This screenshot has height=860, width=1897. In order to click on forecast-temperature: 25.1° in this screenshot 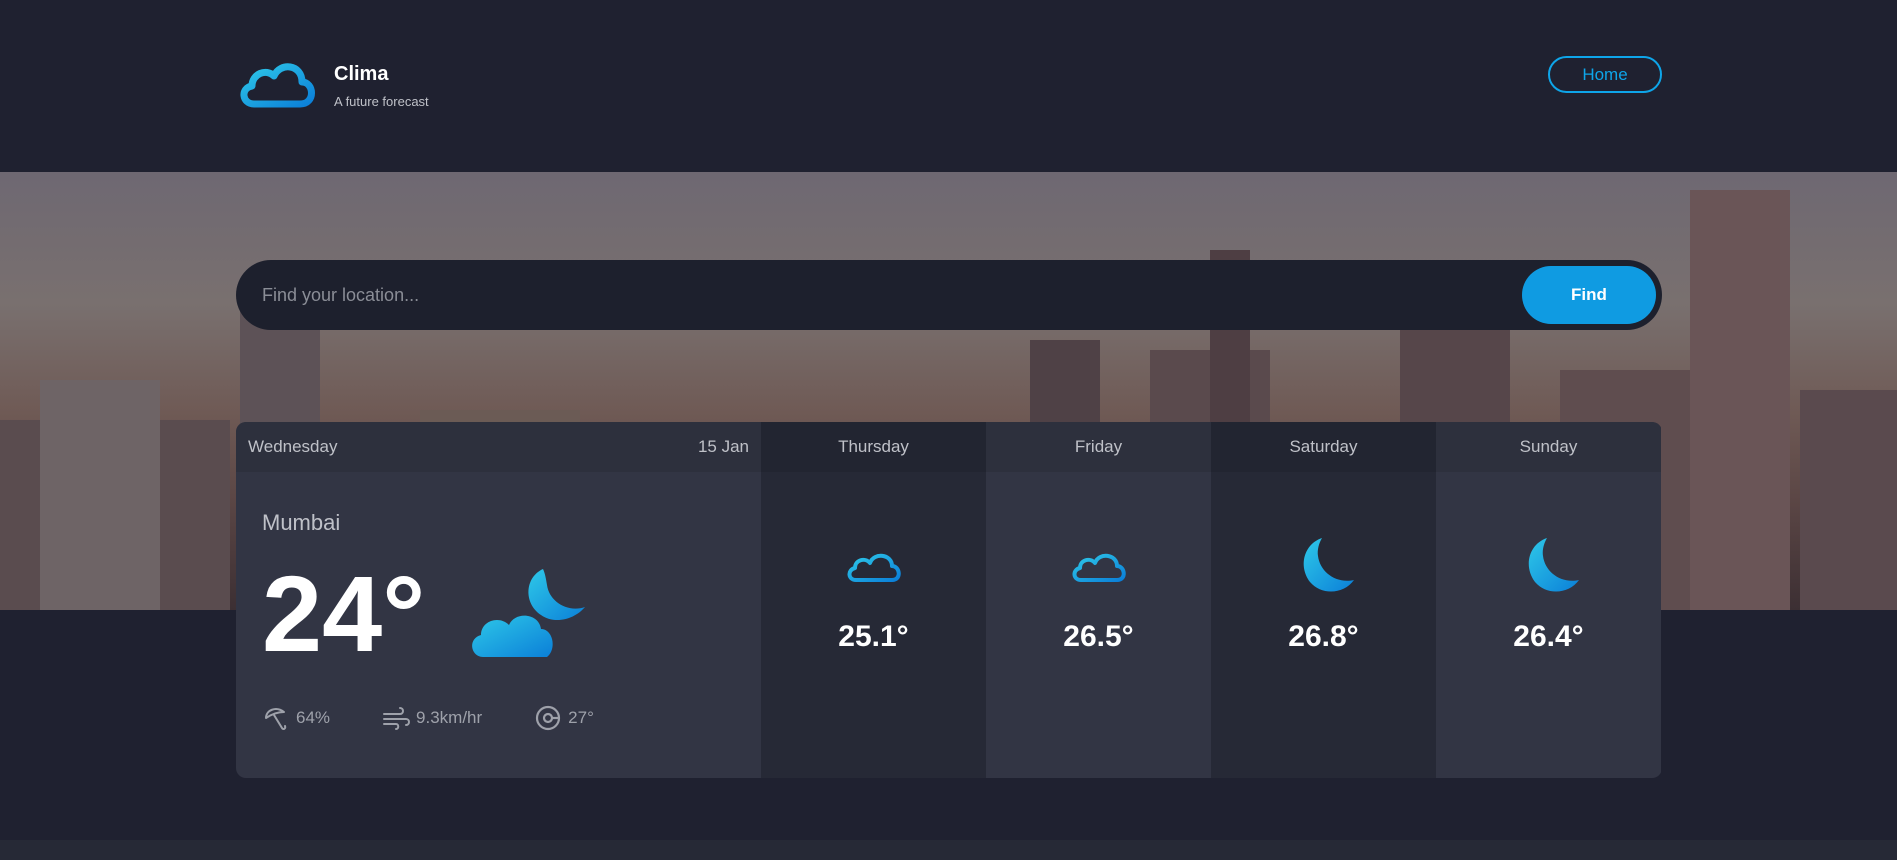, I will do `click(873, 636)`.